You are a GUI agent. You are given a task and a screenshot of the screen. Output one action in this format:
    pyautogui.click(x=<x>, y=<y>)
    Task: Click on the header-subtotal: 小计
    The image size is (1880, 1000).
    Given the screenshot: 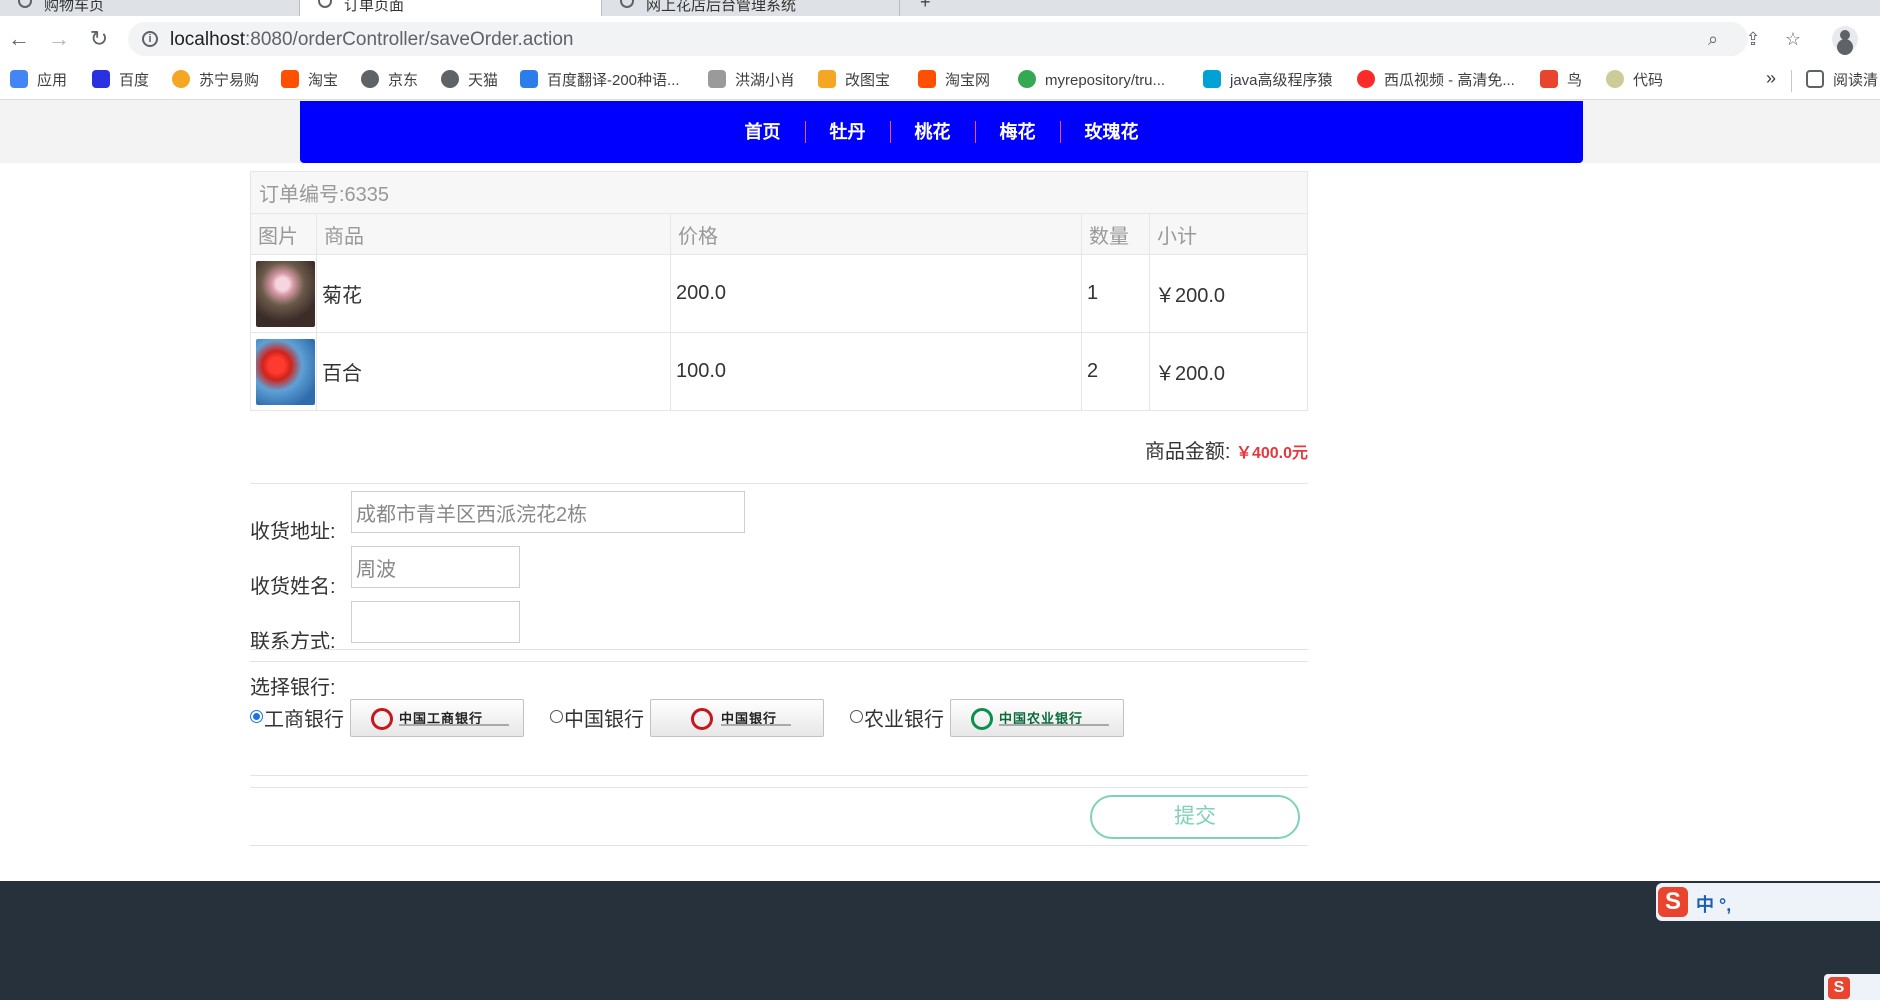 What is the action you would take?
    pyautogui.click(x=1228, y=234)
    